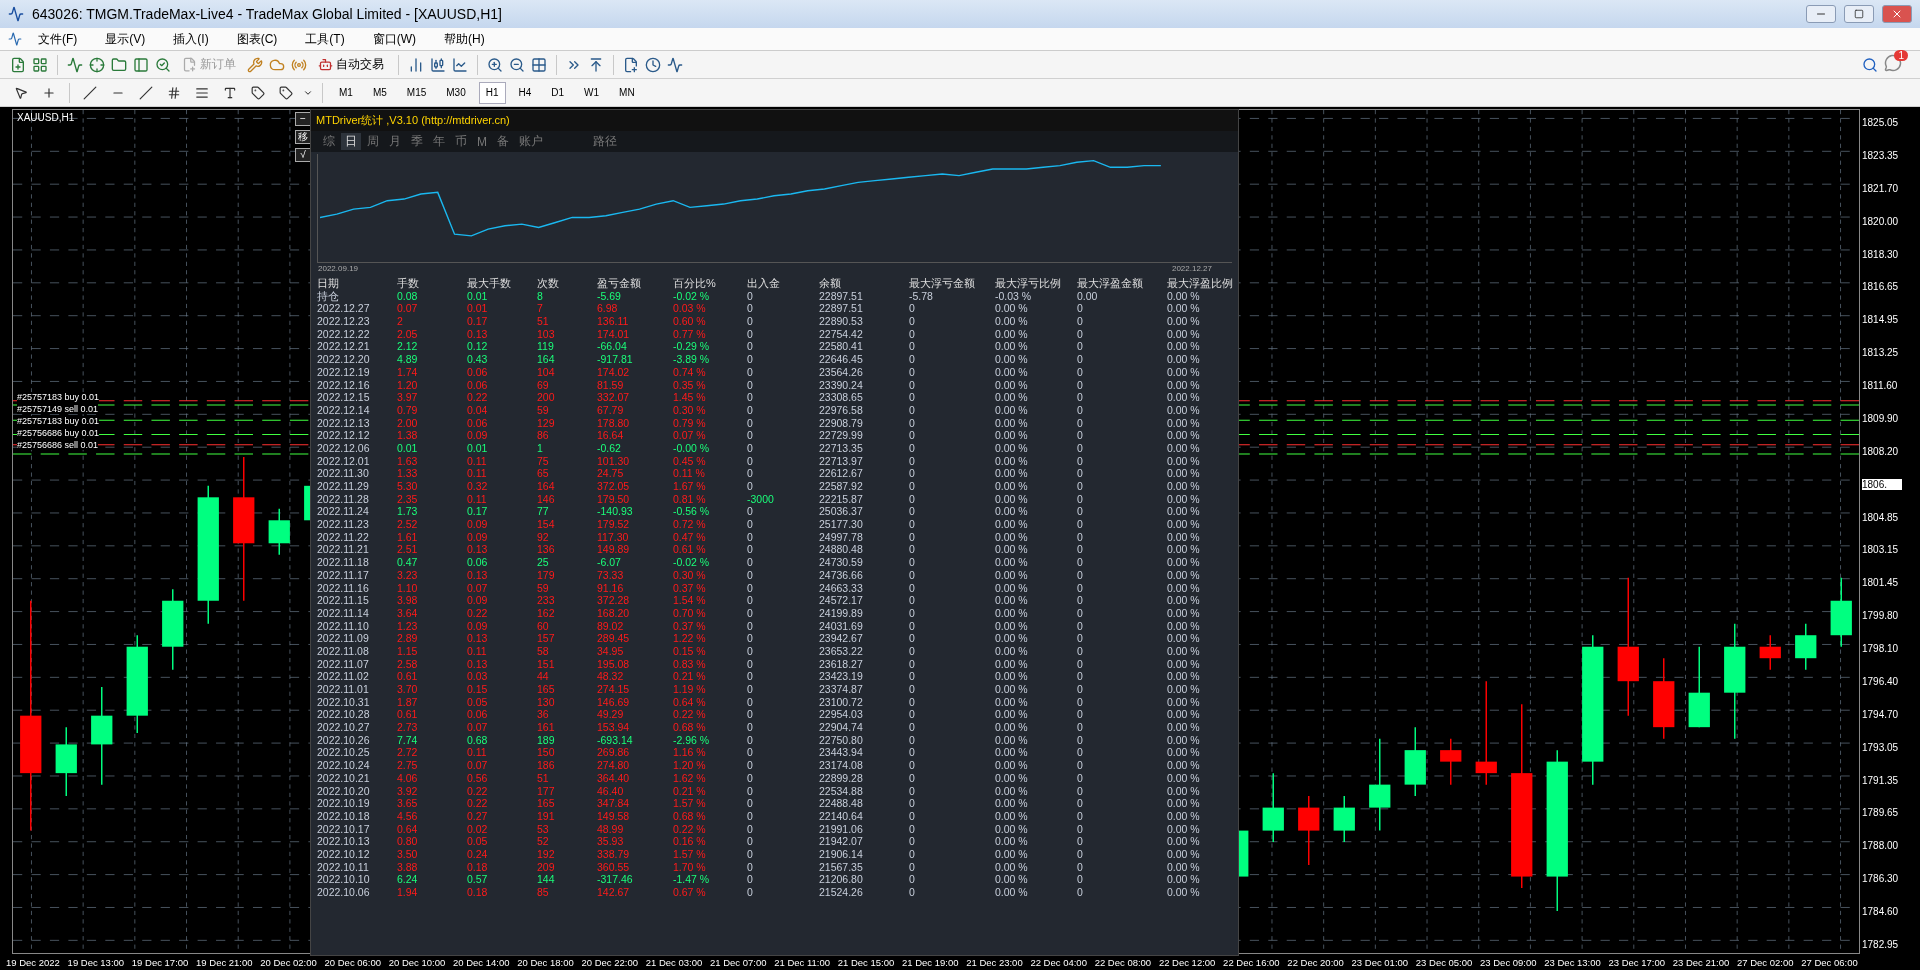 The width and height of the screenshot is (1920, 970). Describe the element at coordinates (408, 537) in the screenshot. I see `table-cell-text: 1.61` at that location.